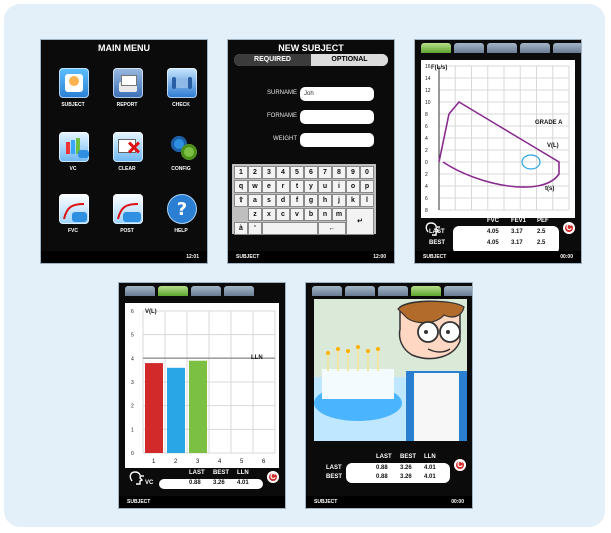 This screenshot has height=533, width=611. I want to click on c-last-best: 3.26, so click(406, 468).